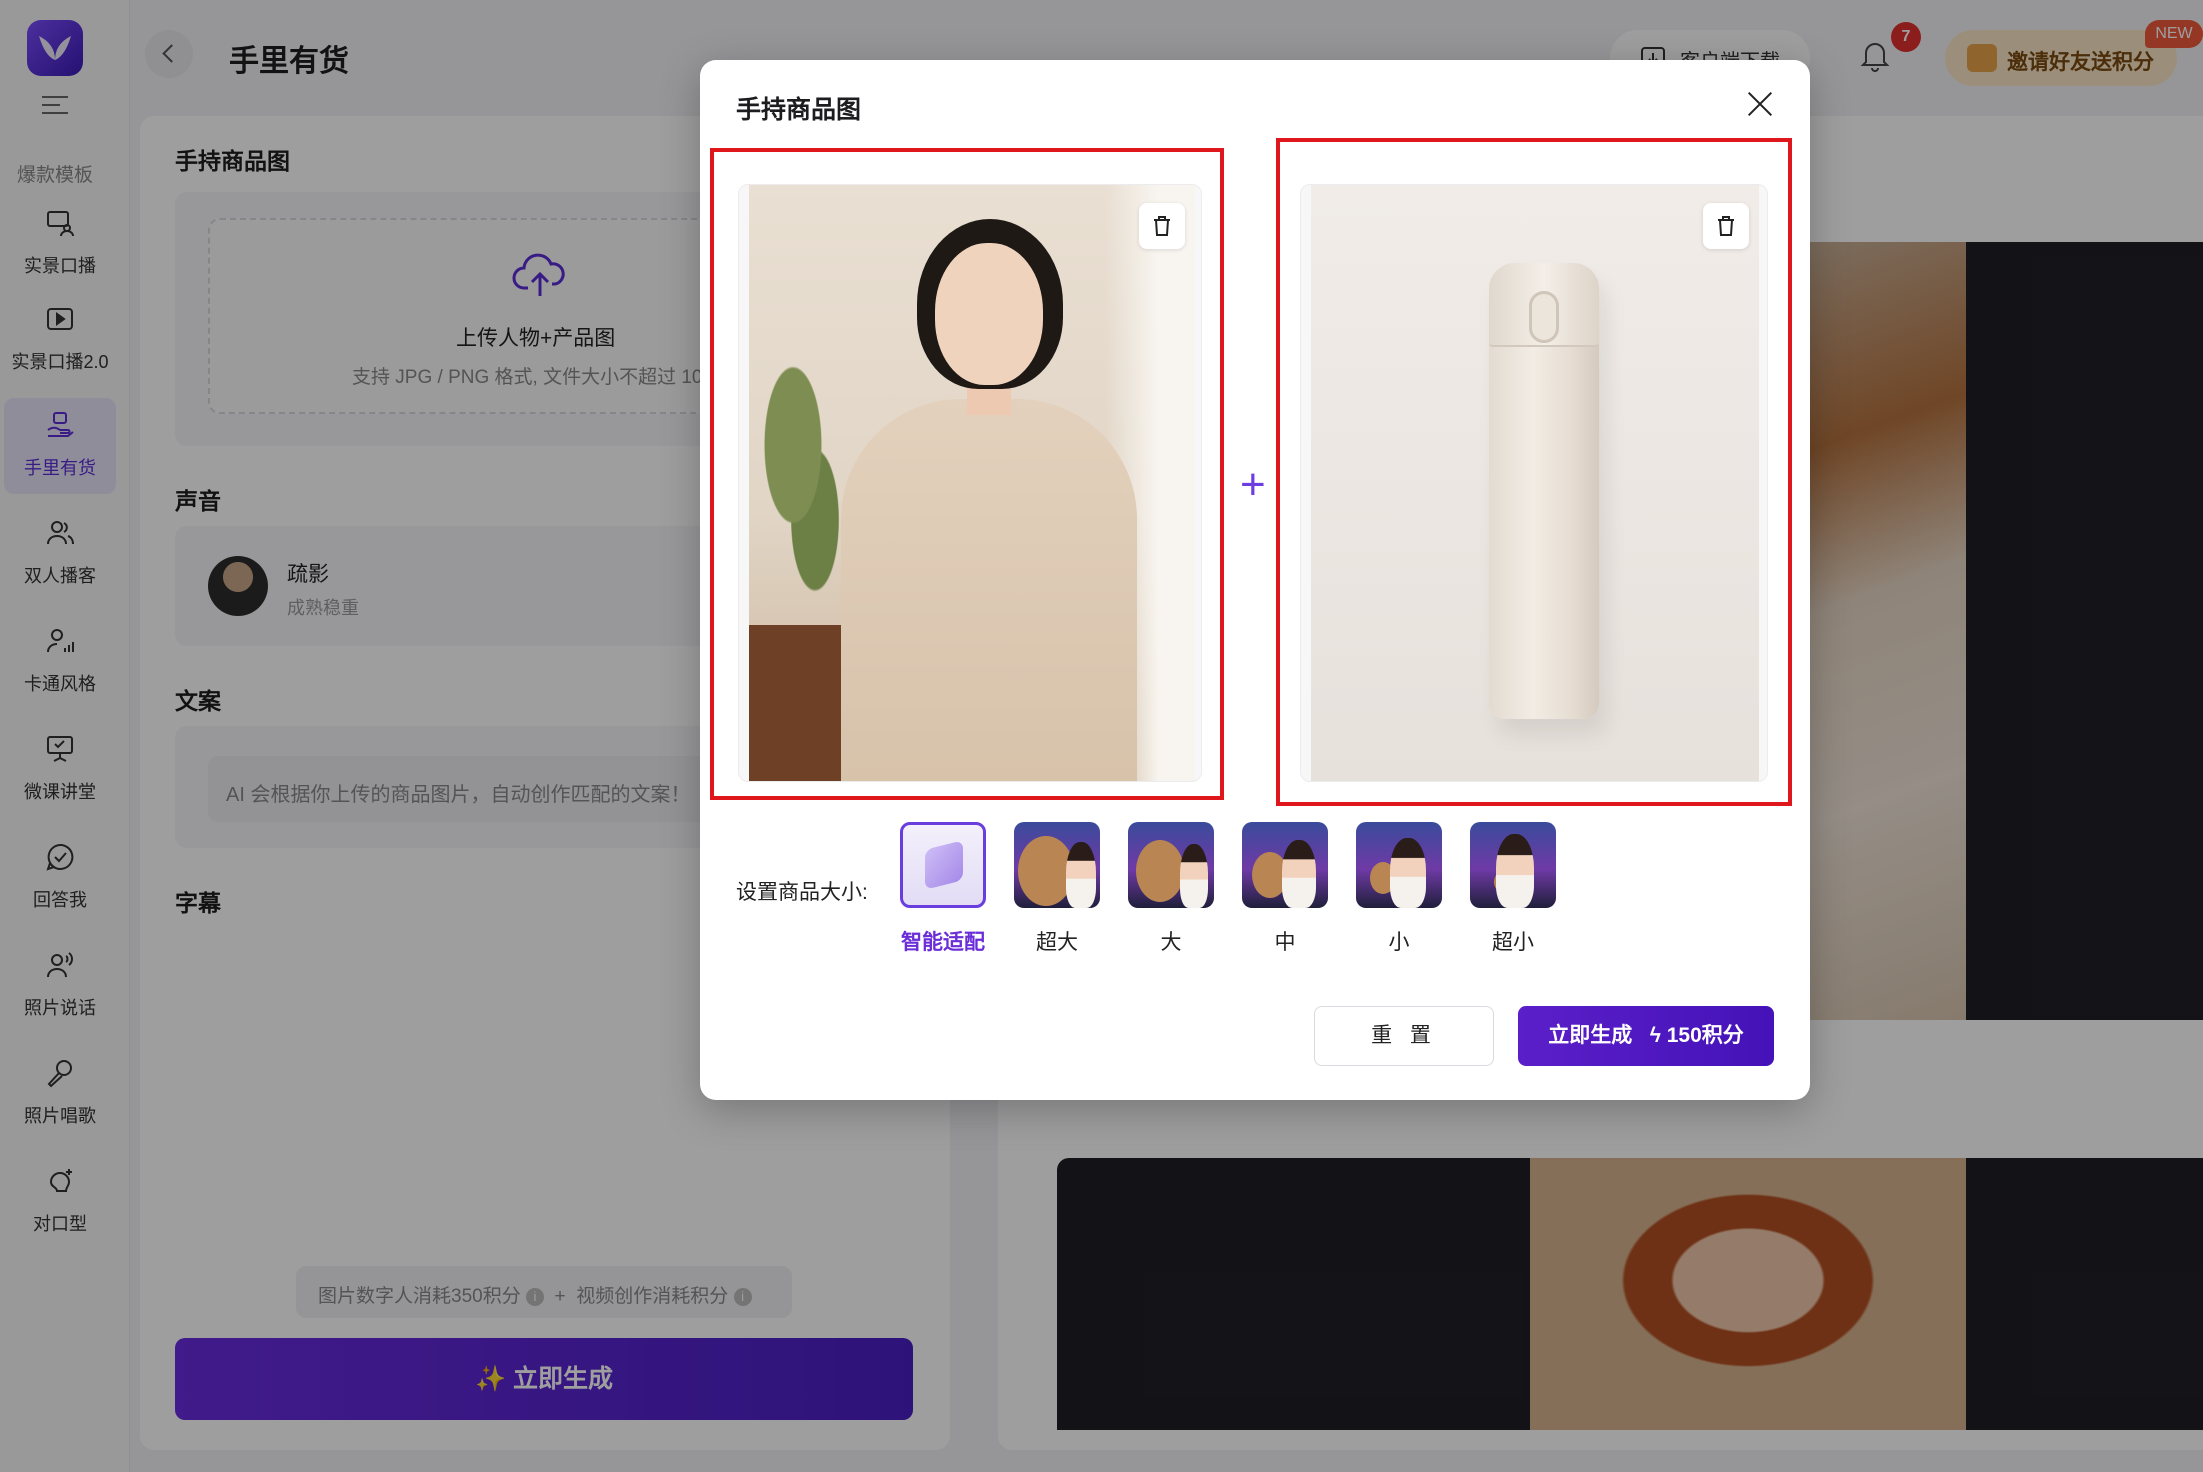 This screenshot has height=1472, width=2203. I want to click on size-option-small: 小, so click(1399, 889).